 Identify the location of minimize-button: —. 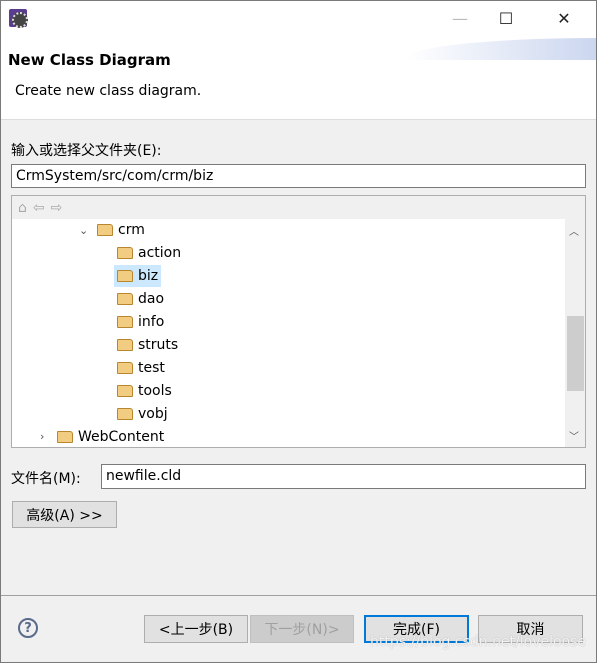
(460, 18).